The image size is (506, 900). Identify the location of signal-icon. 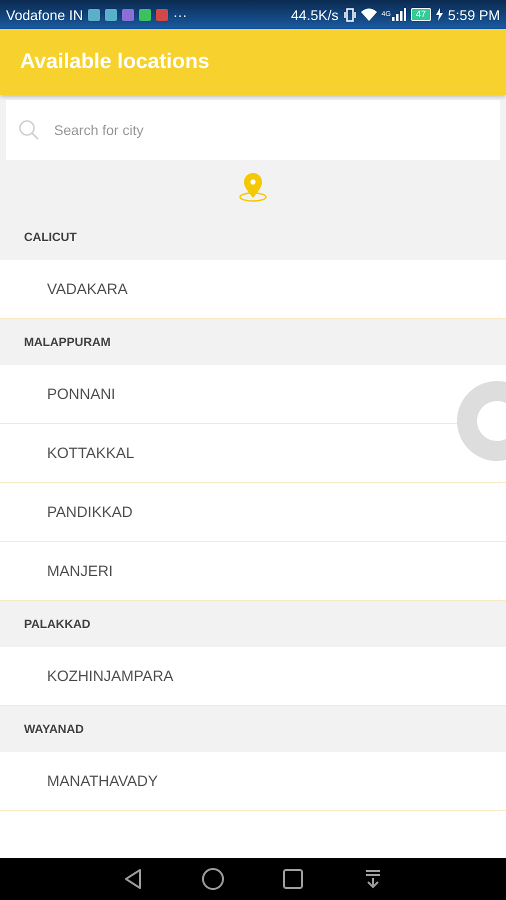
(399, 14).